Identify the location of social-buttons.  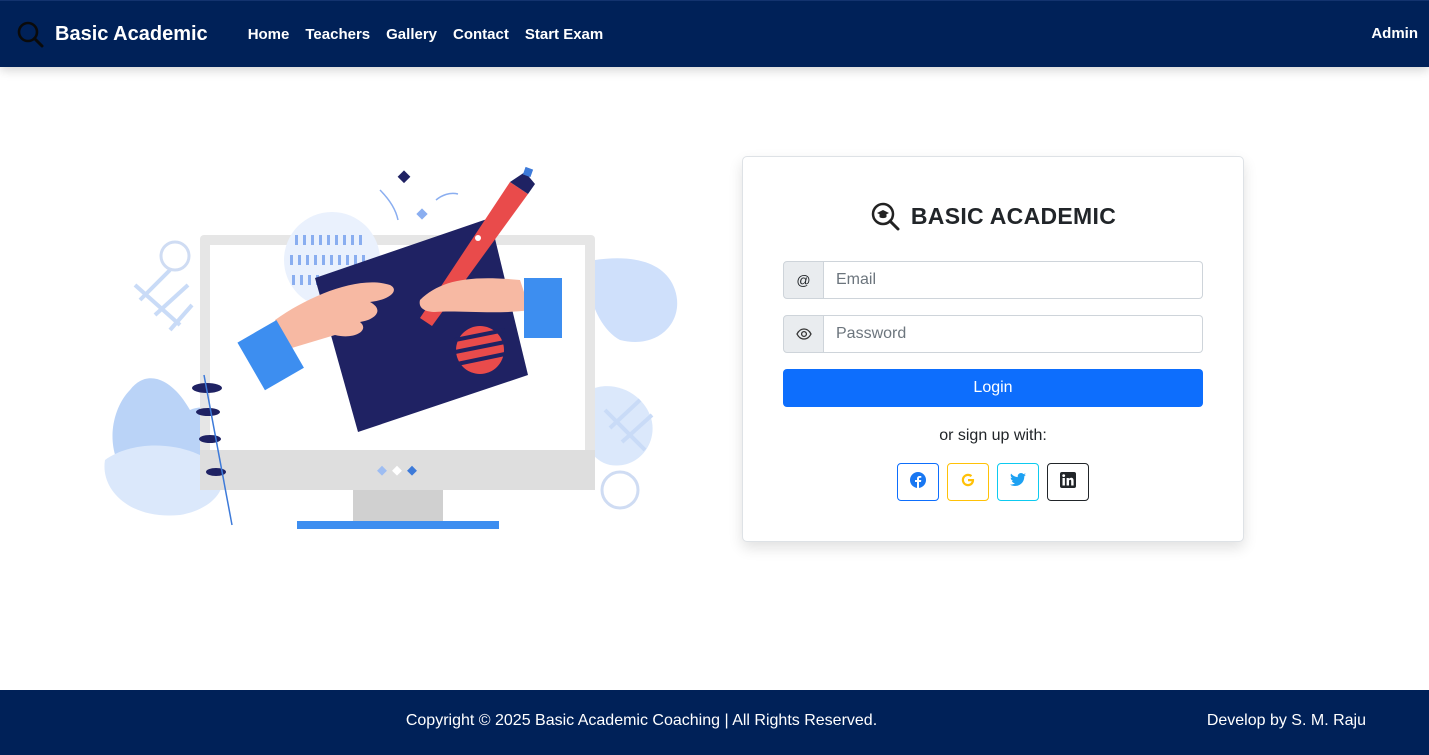
(993, 482).